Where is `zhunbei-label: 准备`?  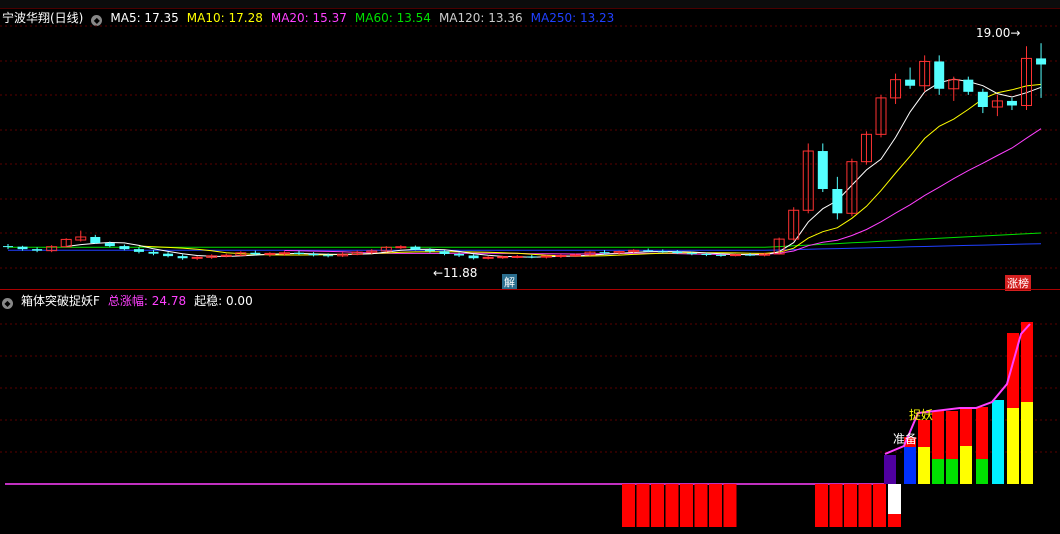 zhunbei-label: 准备 is located at coordinates (905, 439).